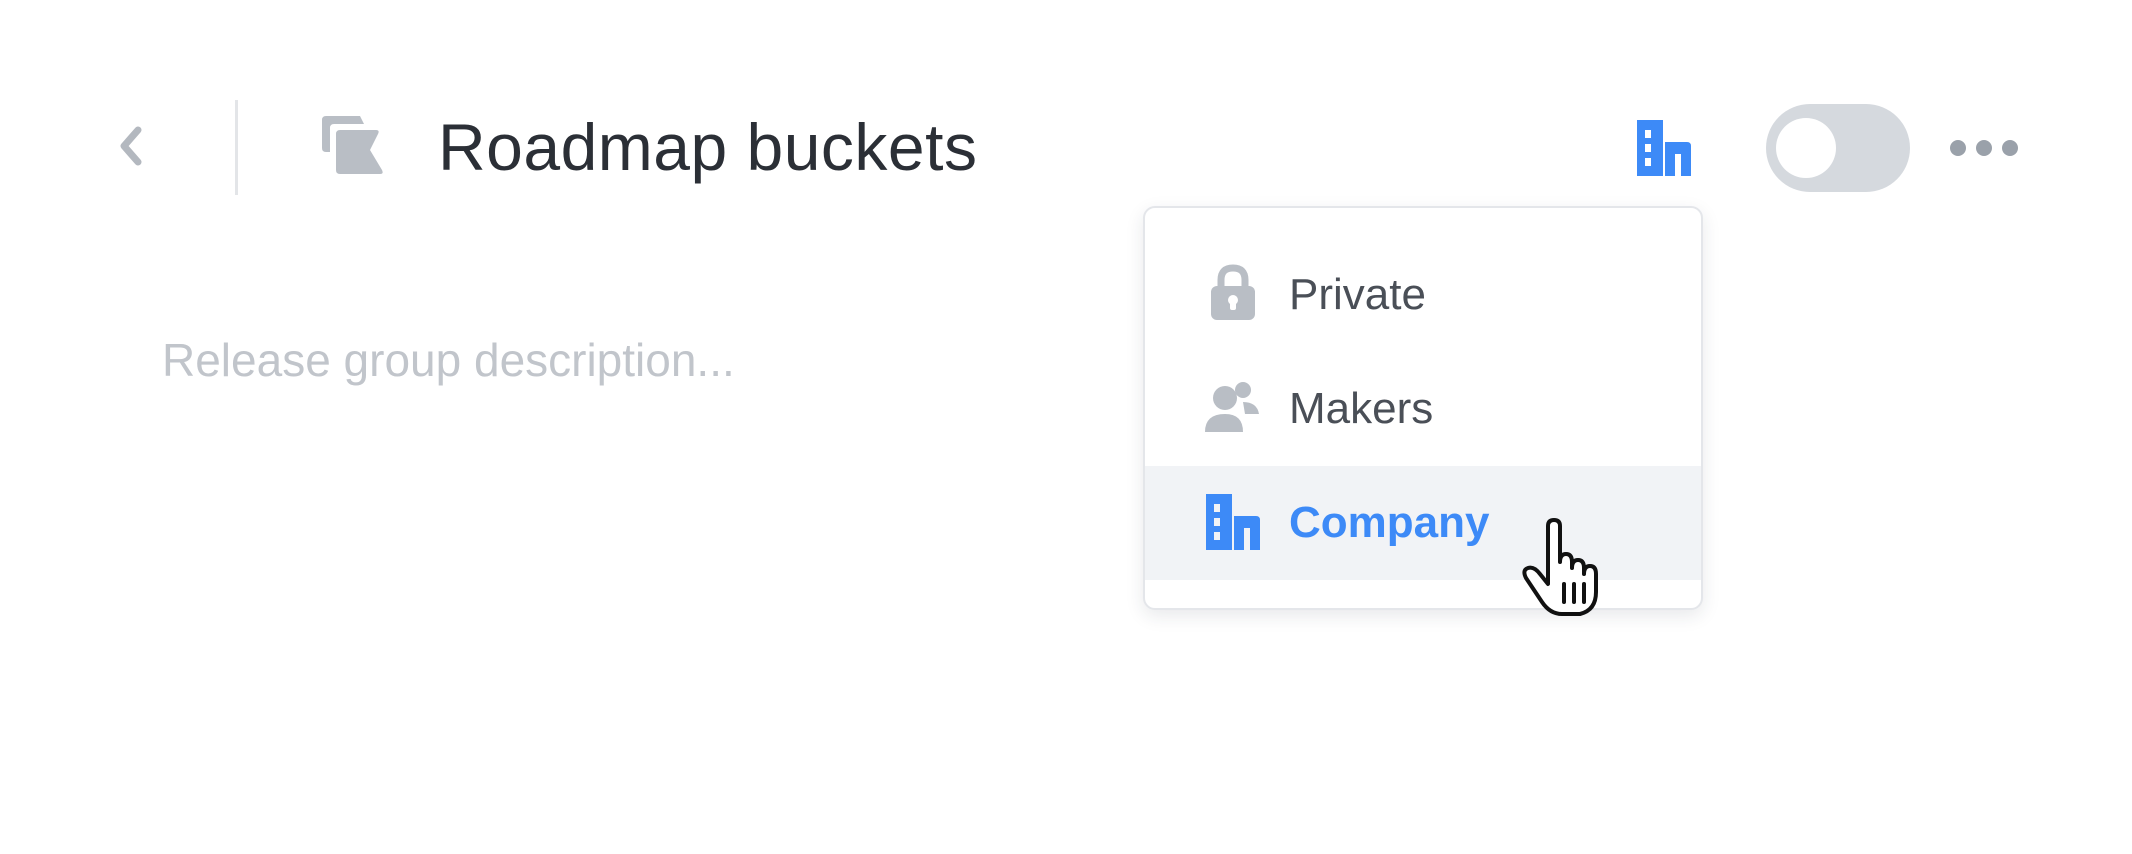 The image size is (2132, 854). What do you see at coordinates (612, 360) in the screenshot?
I see `description-input` at bounding box center [612, 360].